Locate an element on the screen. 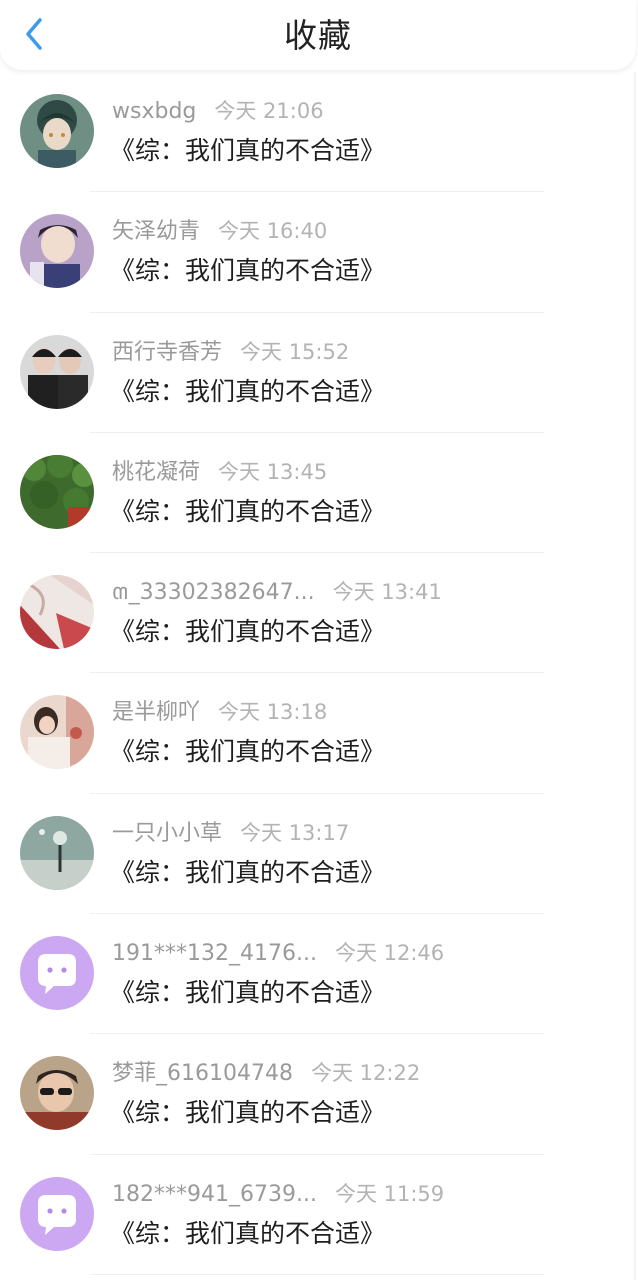  timestamp: 今天 12:22 is located at coordinates (365, 1073).